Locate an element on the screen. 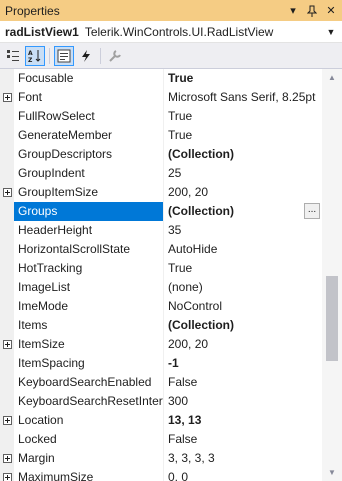 This screenshot has height=481, width=342. properties-icon is located at coordinates (64, 55).